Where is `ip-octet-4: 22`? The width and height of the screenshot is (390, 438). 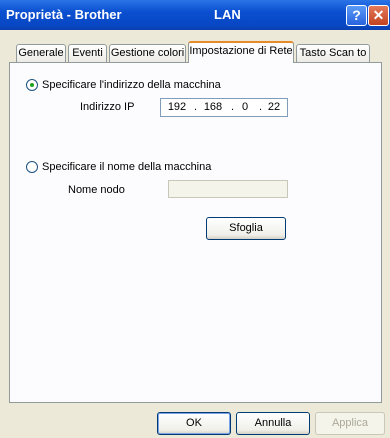 ip-octet-4: 22 is located at coordinates (274, 107).